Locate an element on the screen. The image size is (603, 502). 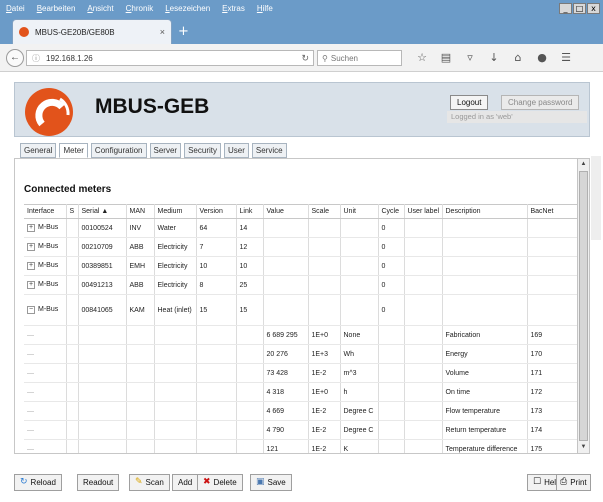
meter-row: + M-Bus 00389851 EMH Electricity 10 10 0 is located at coordinates (302, 266).